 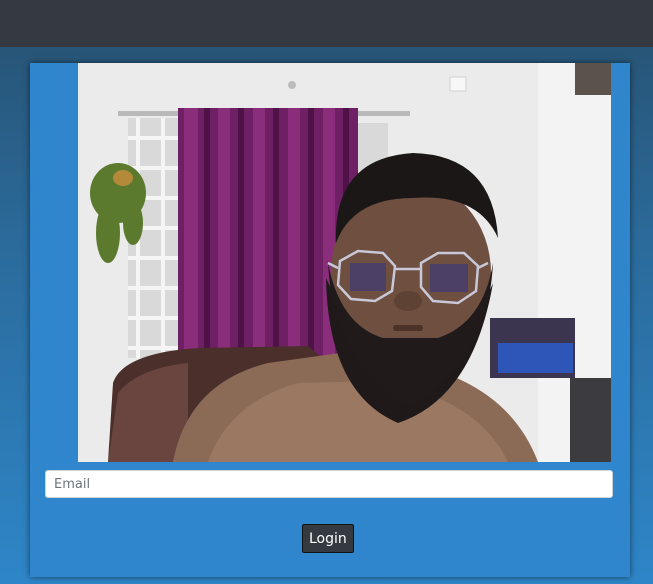 I want to click on top-navbar, so click(x=326, y=23).